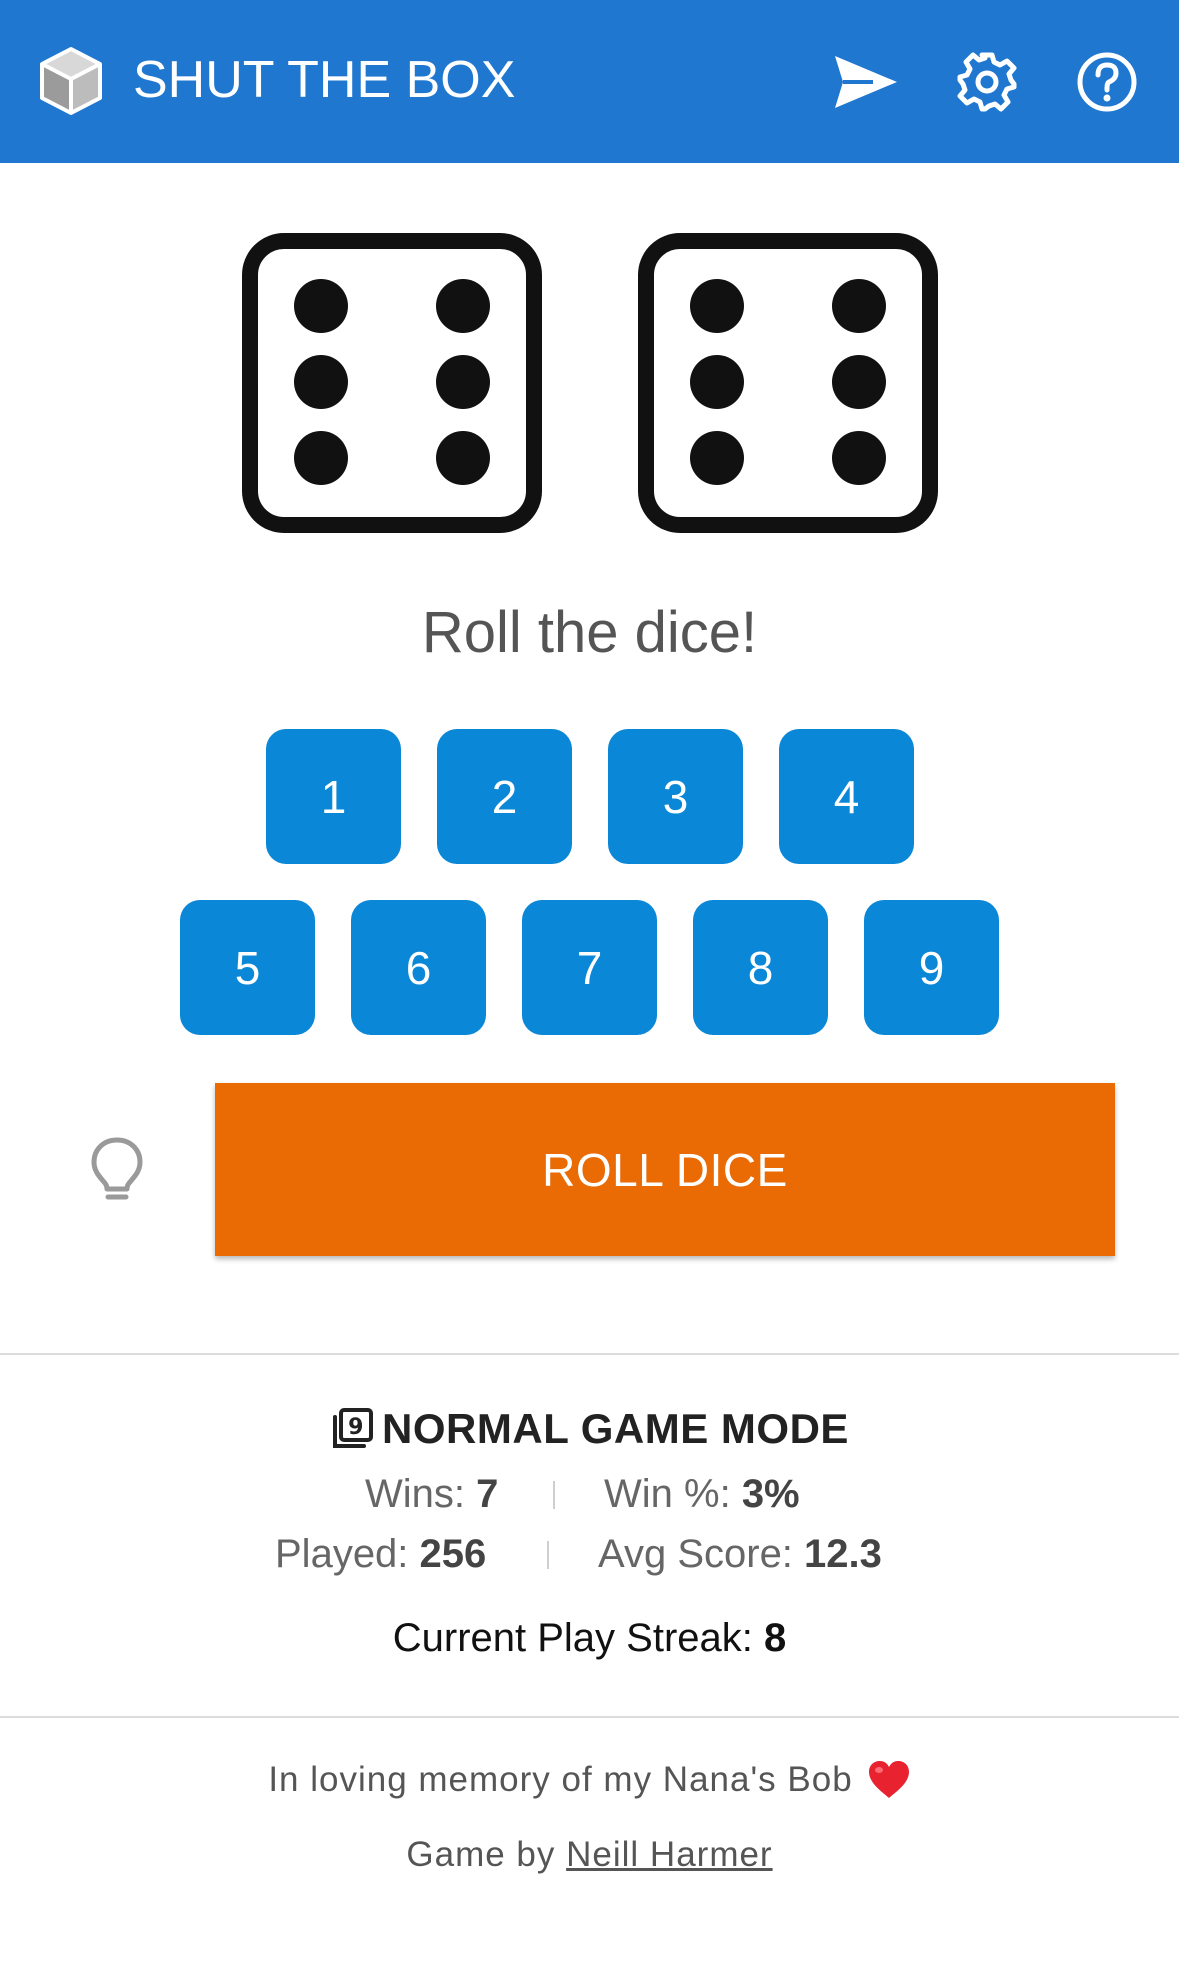 This screenshot has height=1982, width=1179. I want to click on gear-icon, so click(987, 82).